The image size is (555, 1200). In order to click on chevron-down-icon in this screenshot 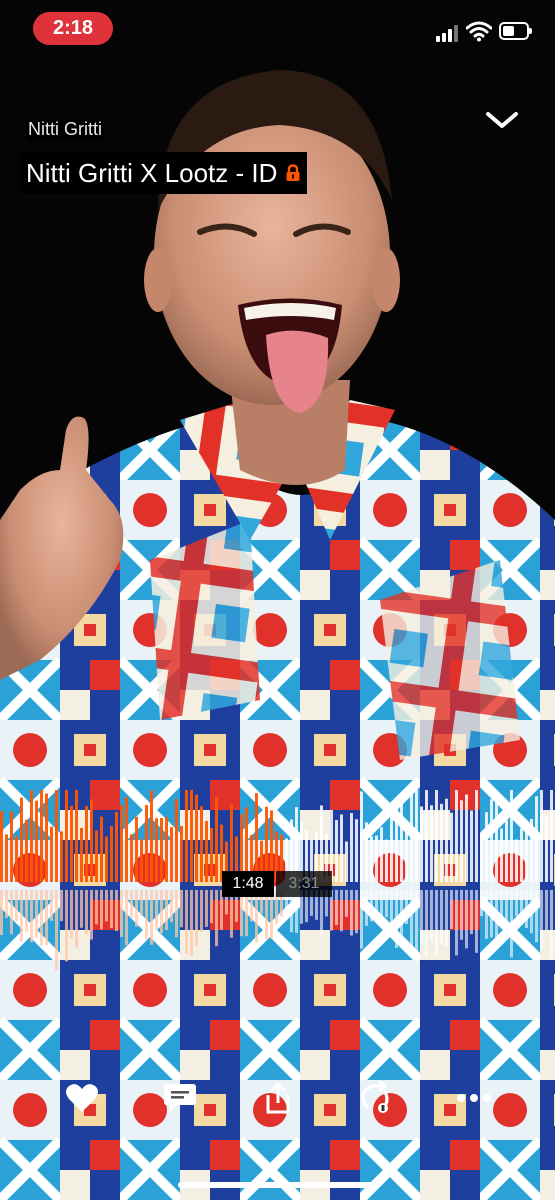, I will do `click(502, 120)`.